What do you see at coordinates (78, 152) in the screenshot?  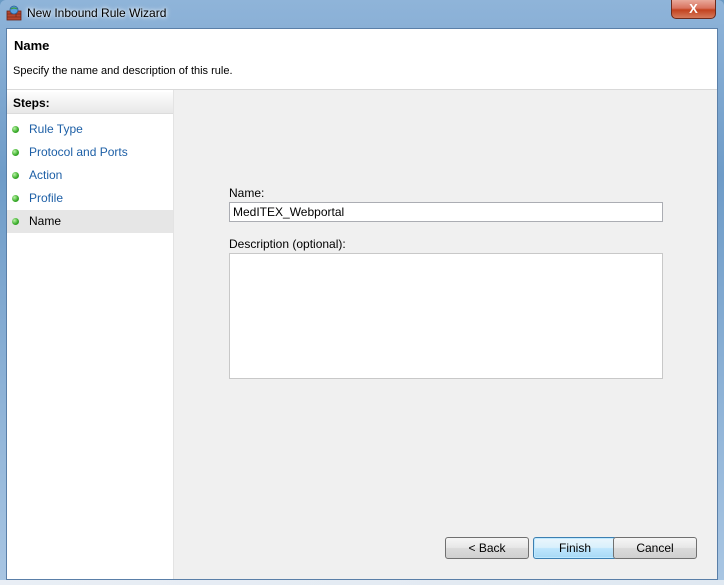 I see `step-label: Protocol and Ports` at bounding box center [78, 152].